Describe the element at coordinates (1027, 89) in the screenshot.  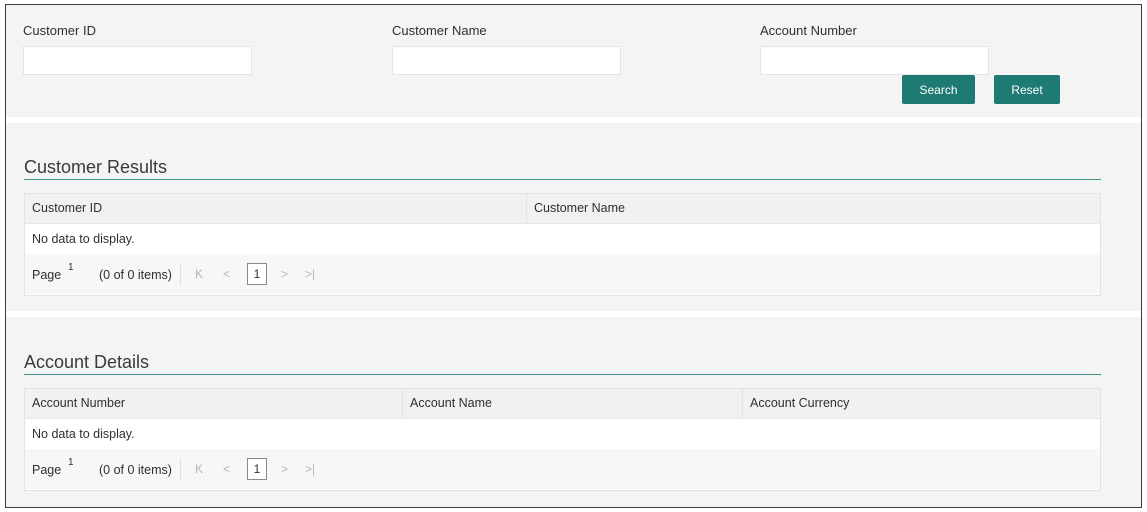
I see `reset-button: Reset` at that location.